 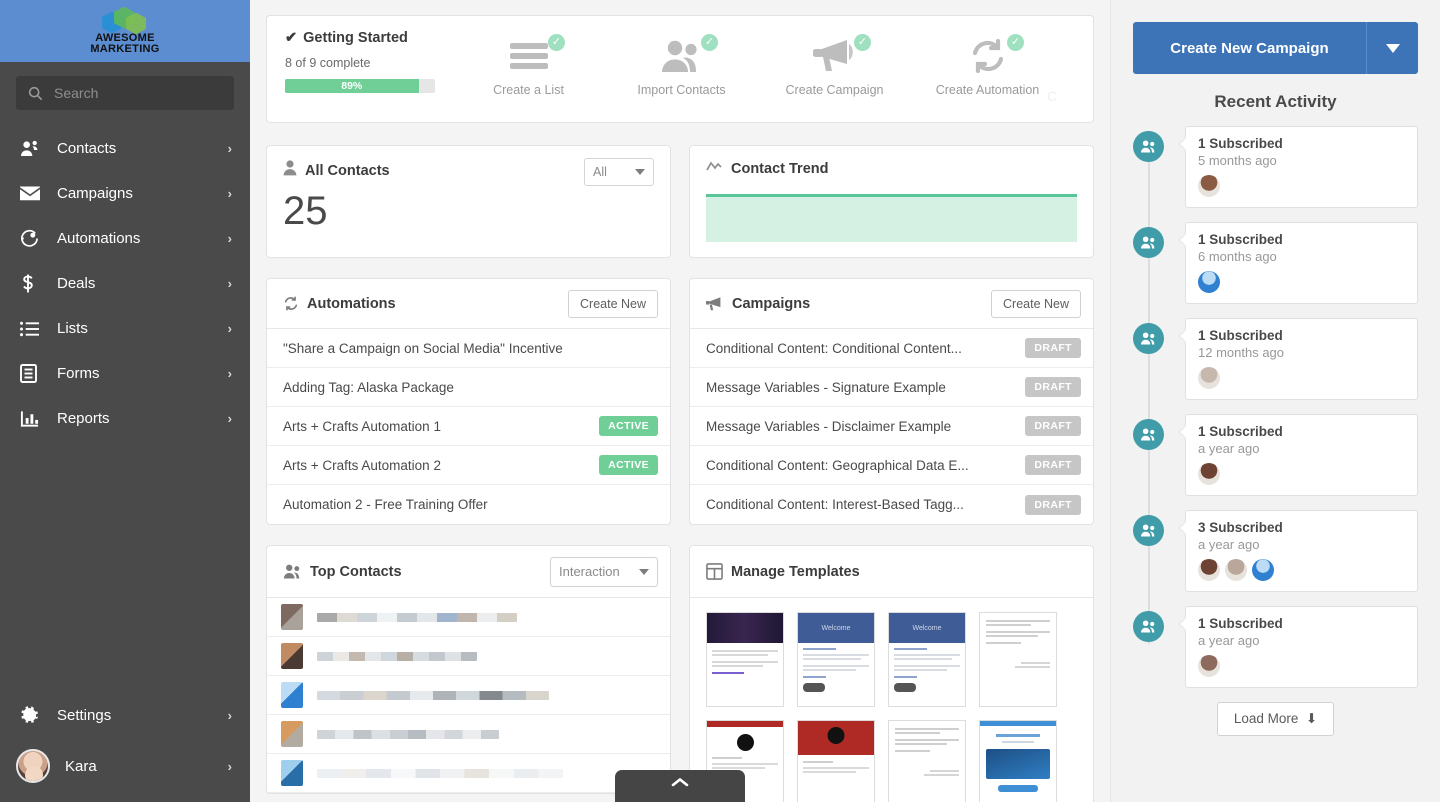 I want to click on row-label: Message Variables - Signature Example, so click(x=826, y=387).